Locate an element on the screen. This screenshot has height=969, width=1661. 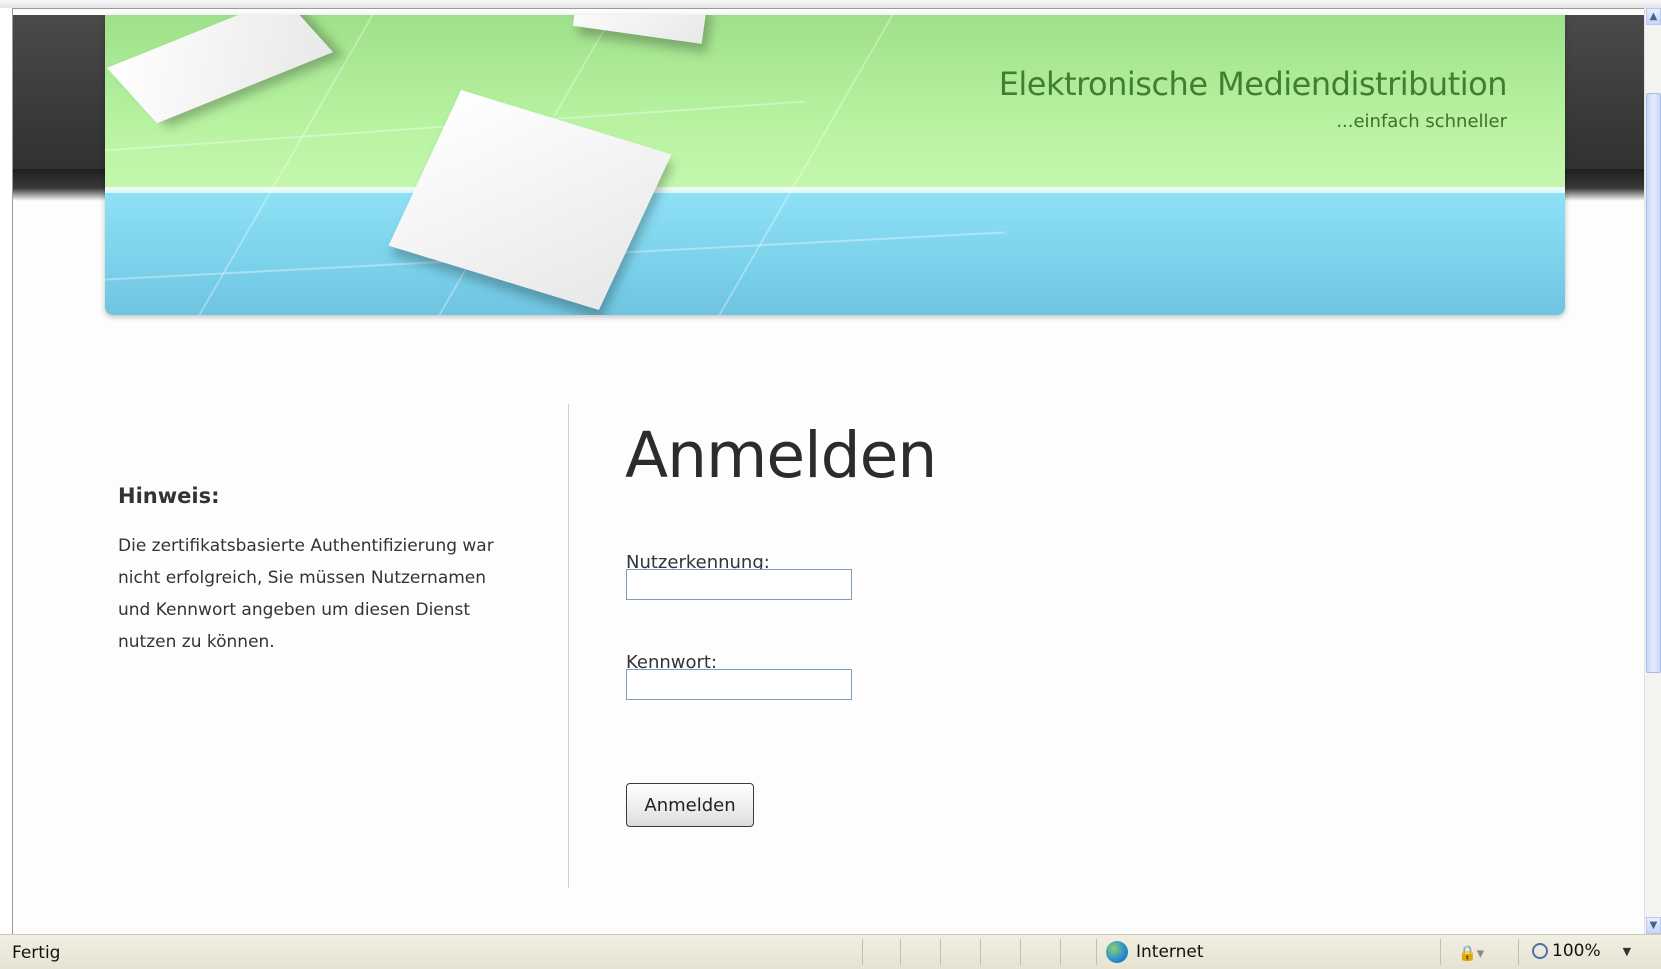
notice-heading: Hinweis: is located at coordinates (169, 496).